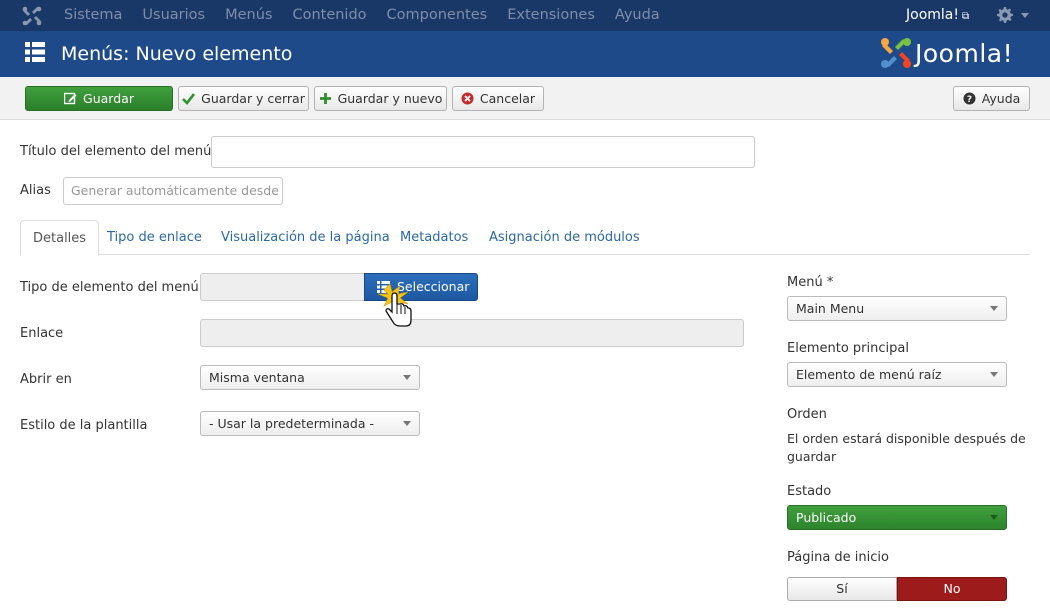 The image size is (1050, 612). I want to click on joomla-wordmark: Joomla!, so click(964, 53).